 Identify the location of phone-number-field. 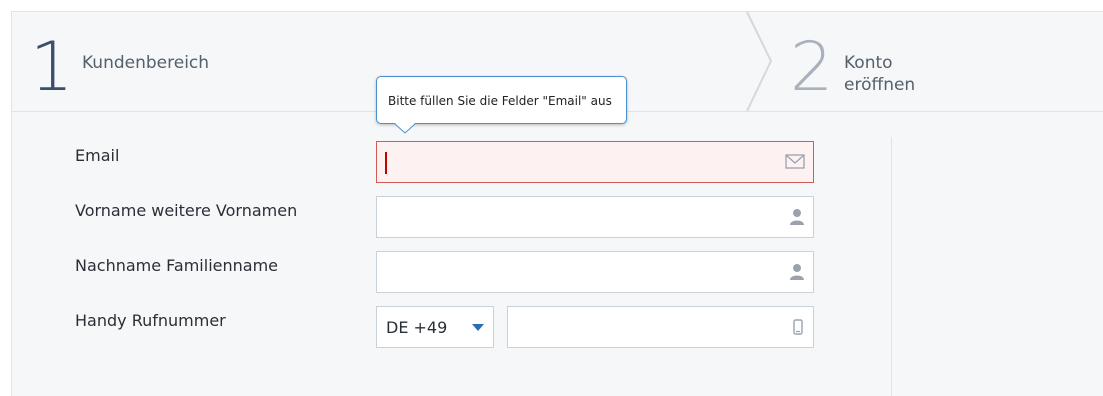
(660, 327).